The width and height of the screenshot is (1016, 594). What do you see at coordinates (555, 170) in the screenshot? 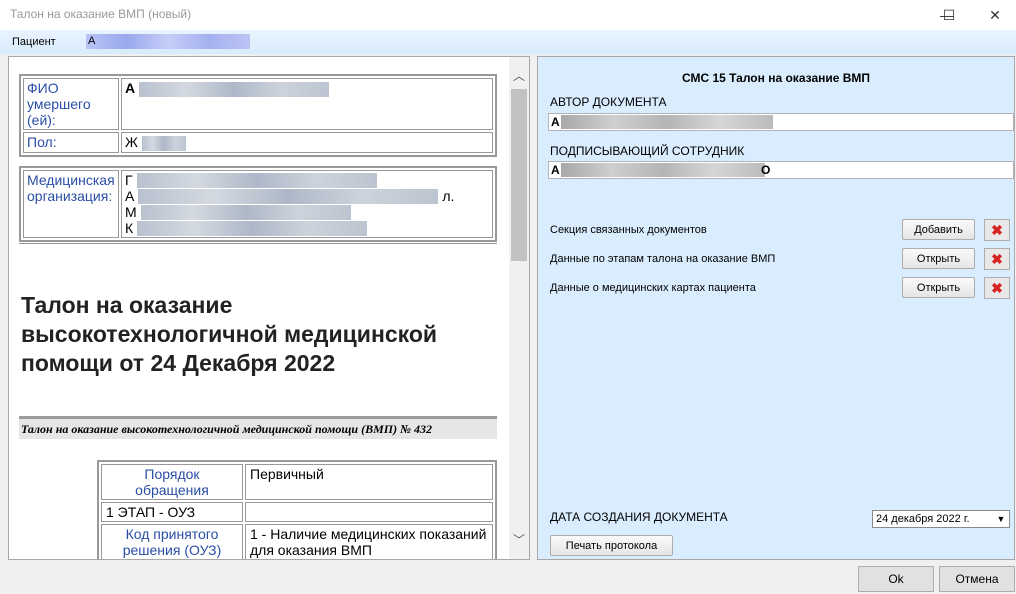
I see `signer-value: А` at bounding box center [555, 170].